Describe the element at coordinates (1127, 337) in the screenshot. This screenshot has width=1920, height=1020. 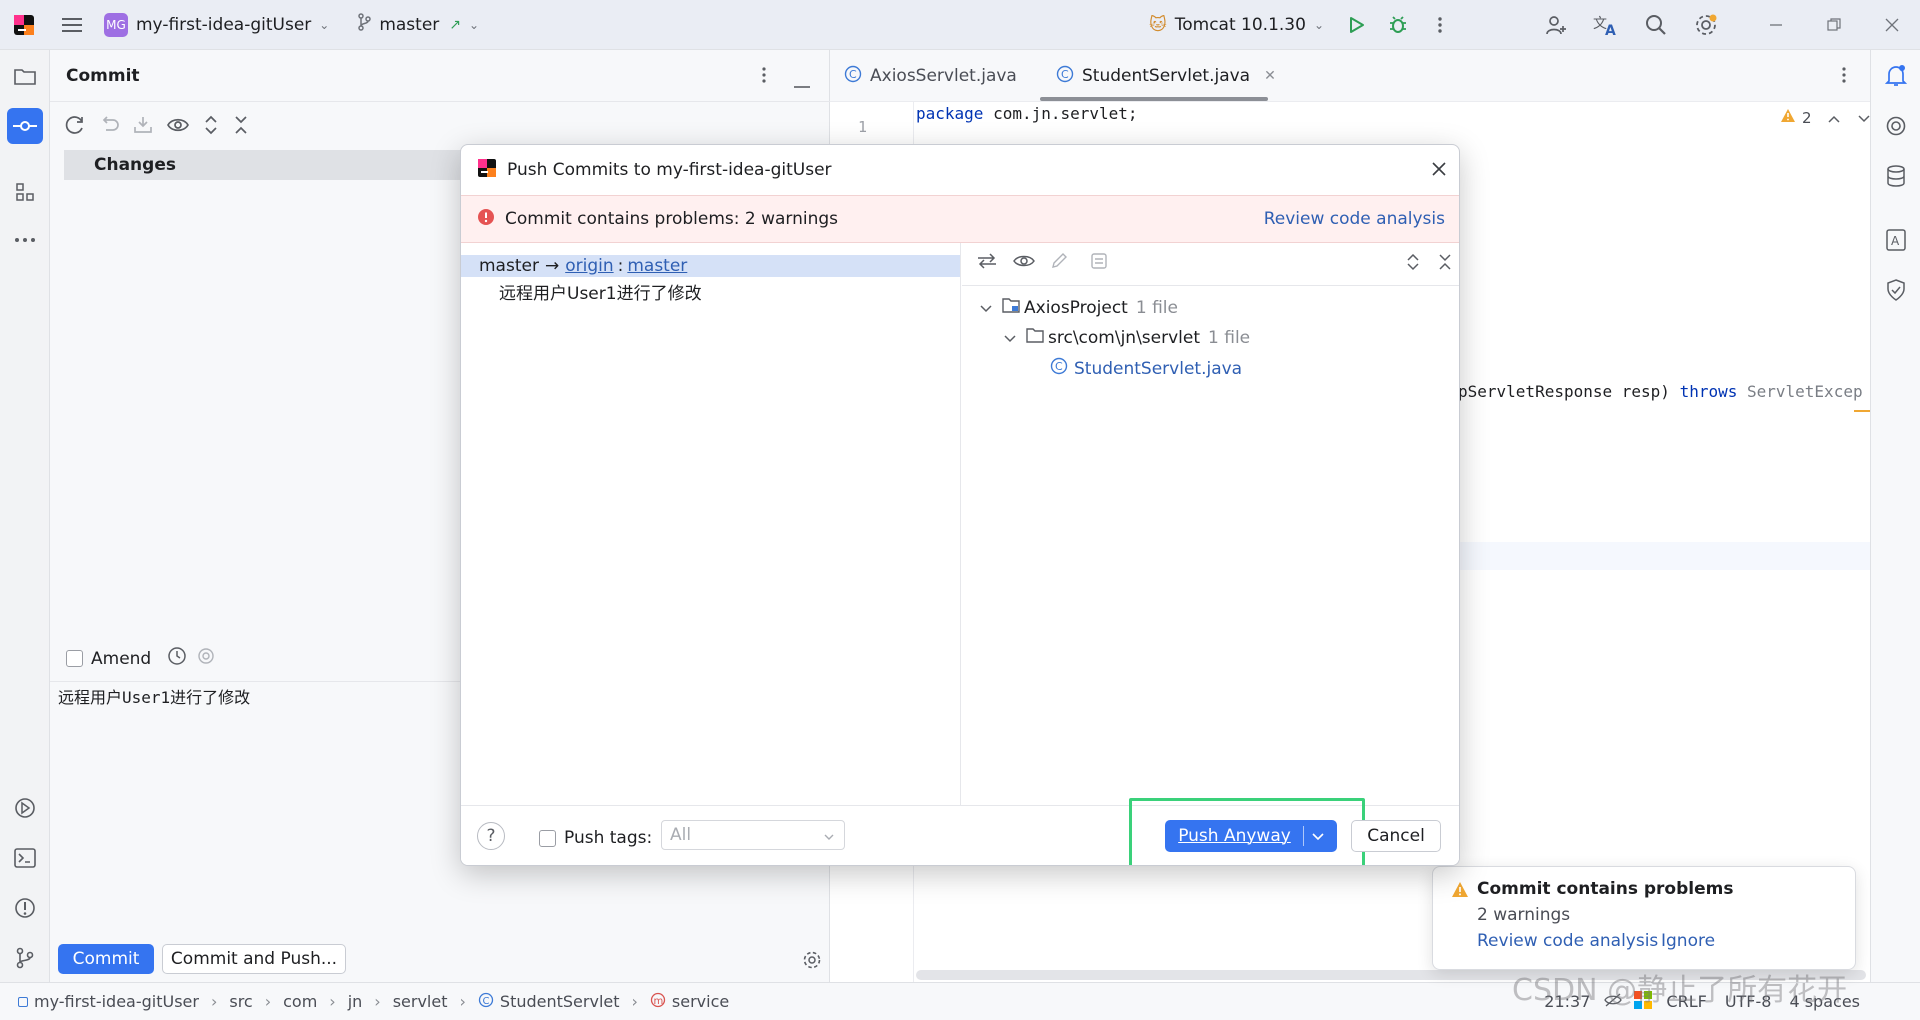
I see `tree-node-folder: src\com\jn\servlet 1 file` at that location.